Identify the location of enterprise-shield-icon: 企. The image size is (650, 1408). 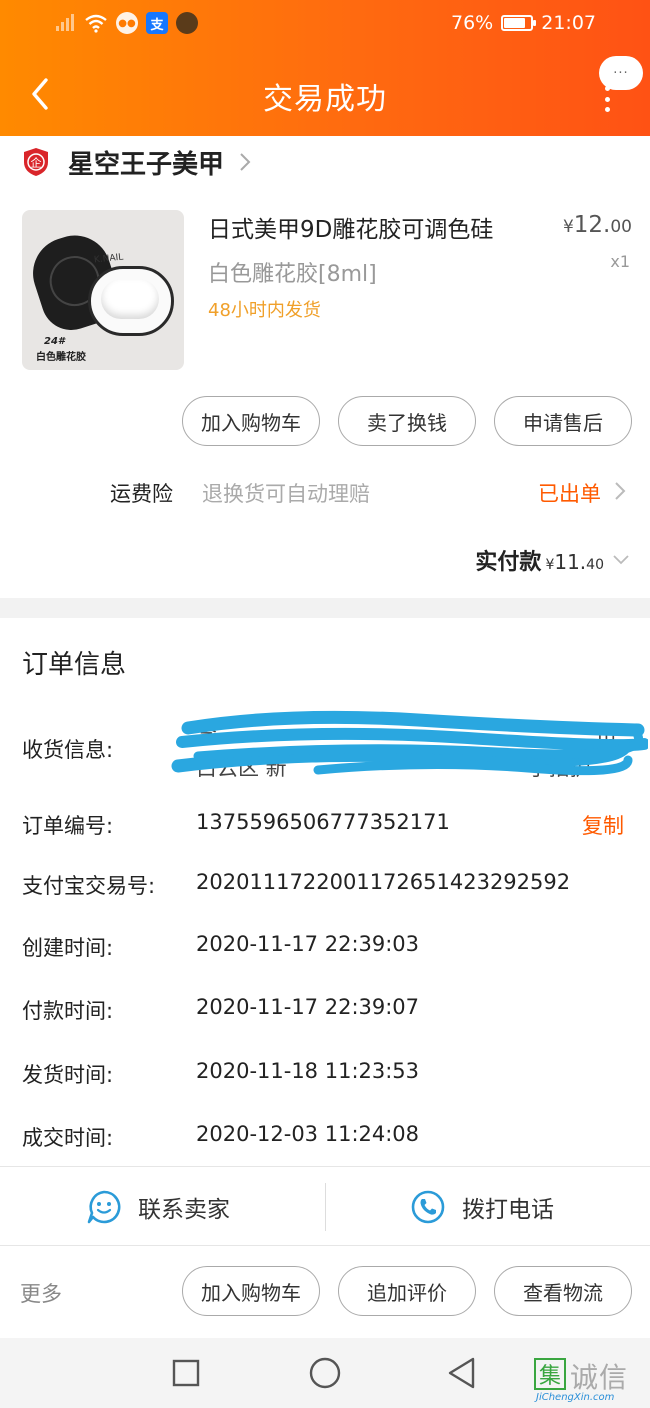
(36, 162).